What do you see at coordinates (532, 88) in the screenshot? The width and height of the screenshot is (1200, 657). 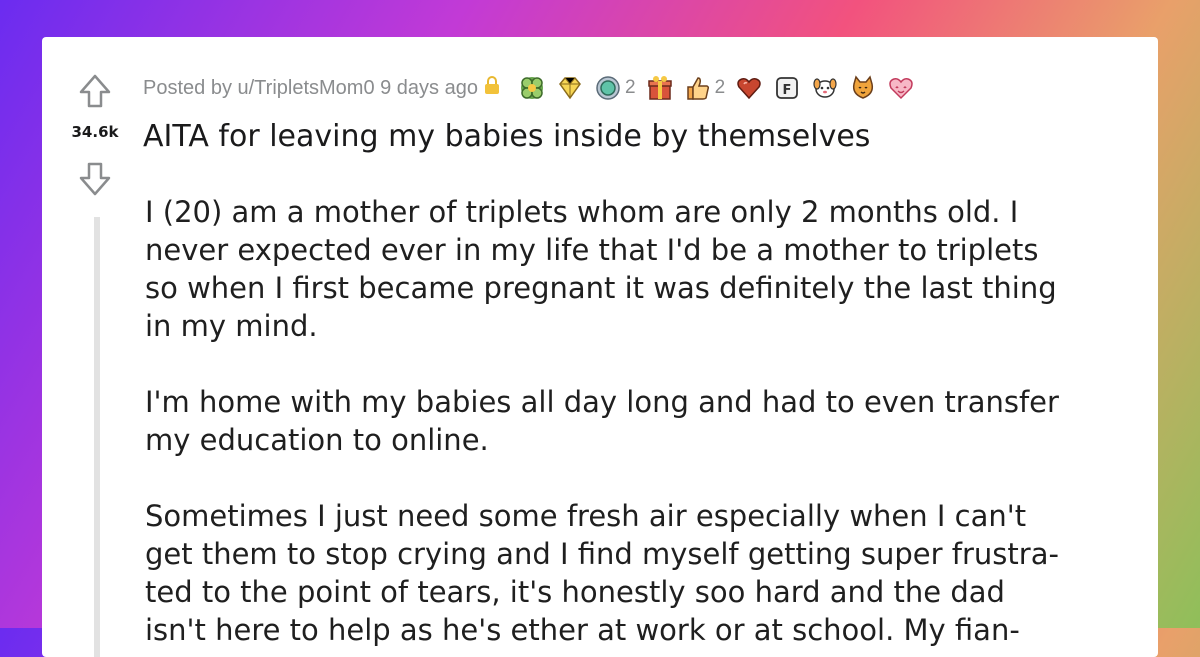 I see `wholesome-seal-award-icon` at bounding box center [532, 88].